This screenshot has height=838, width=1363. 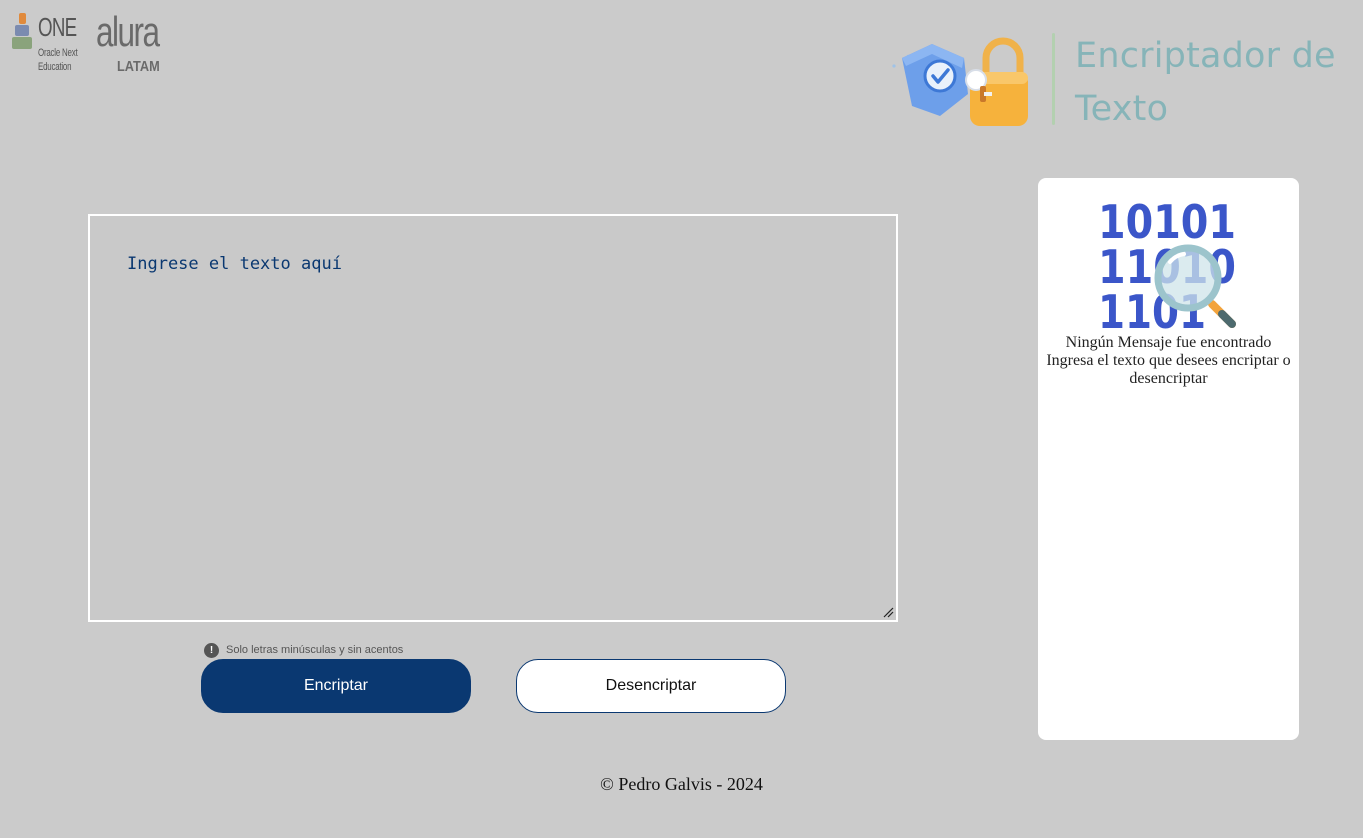 What do you see at coordinates (211, 650) in the screenshot?
I see `info-icon: !` at bounding box center [211, 650].